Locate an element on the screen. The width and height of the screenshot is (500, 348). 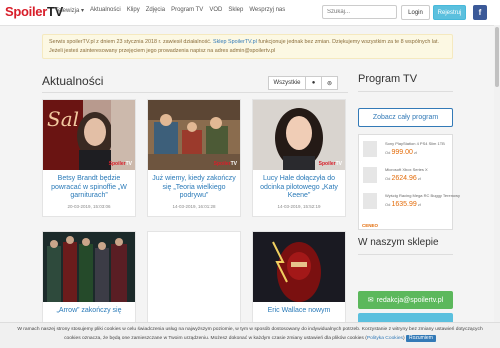
news-photo-flash is located at coordinates (299, 267).